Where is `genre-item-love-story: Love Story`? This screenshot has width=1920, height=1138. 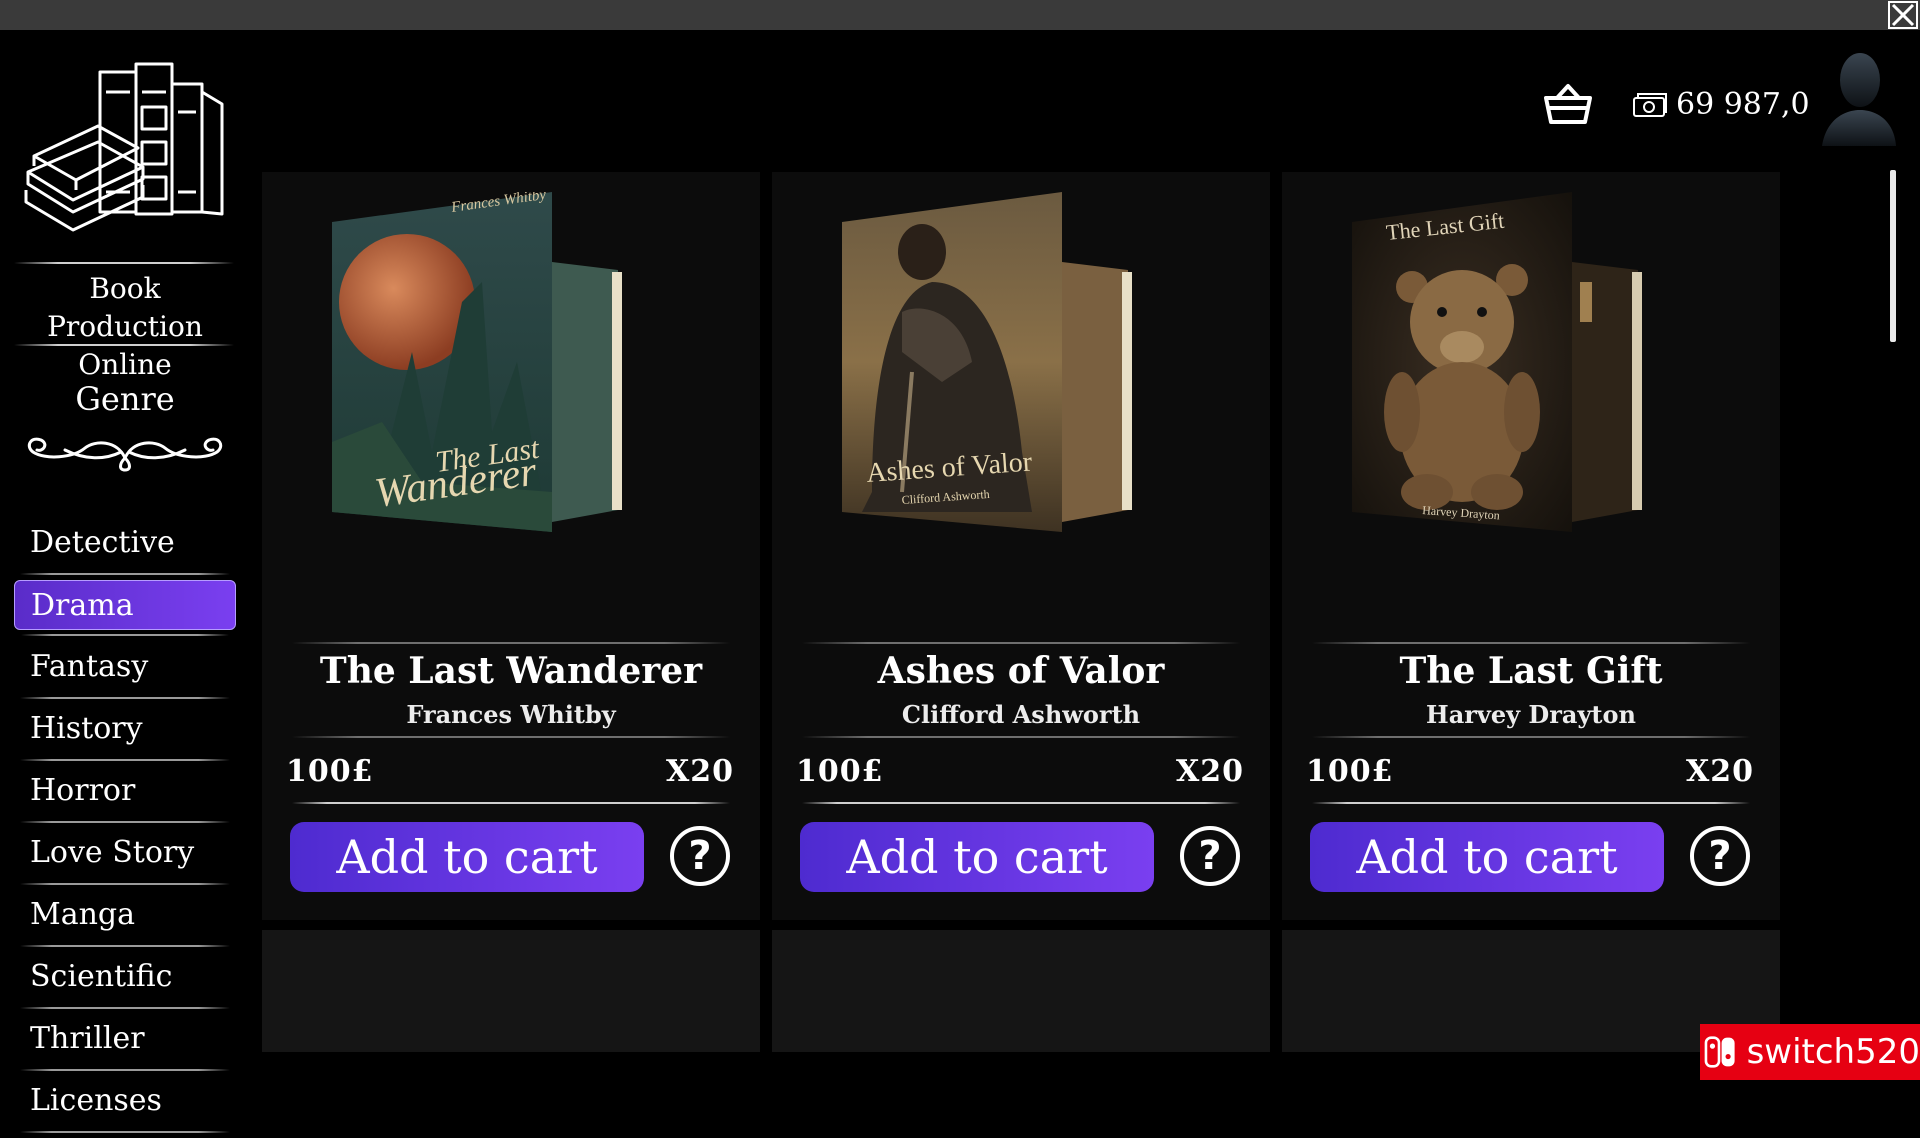 genre-item-love-story: Love Story is located at coordinates (125, 856).